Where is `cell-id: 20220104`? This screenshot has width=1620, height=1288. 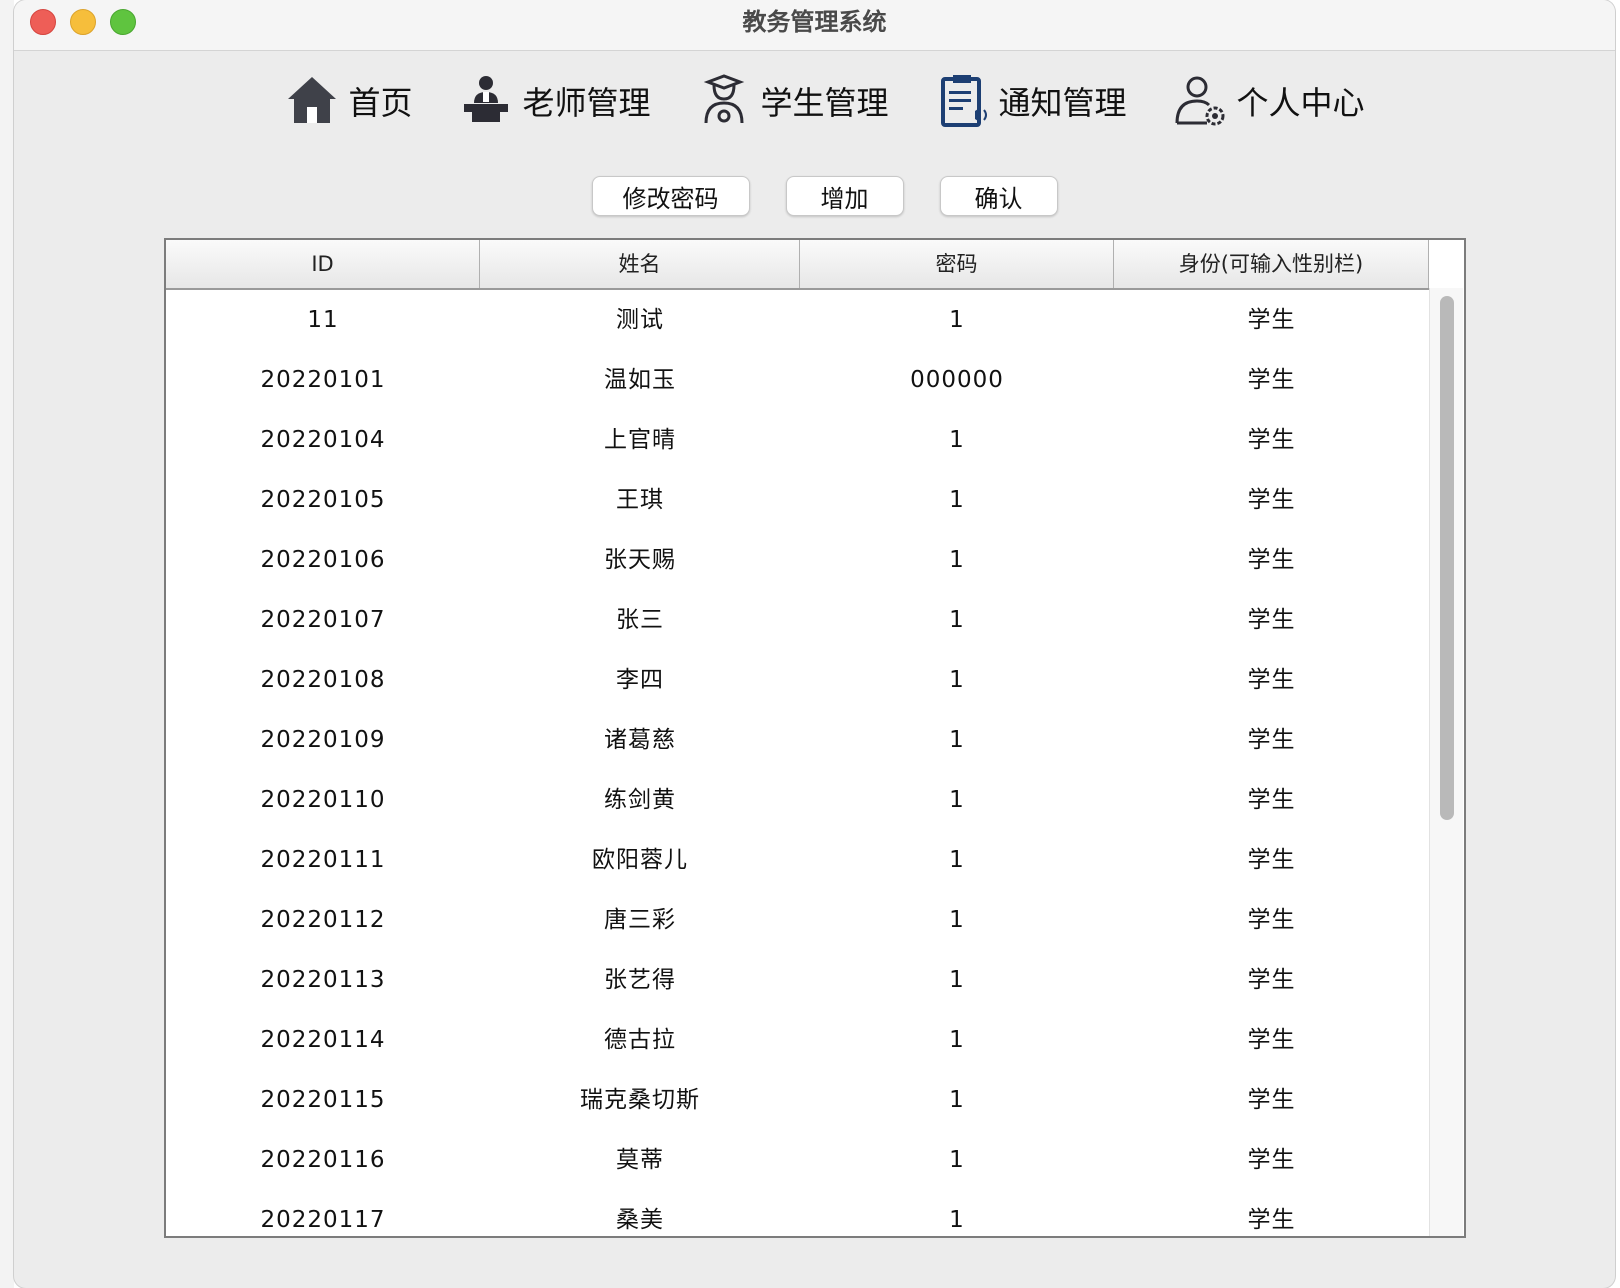
cell-id: 20220104 is located at coordinates (323, 440).